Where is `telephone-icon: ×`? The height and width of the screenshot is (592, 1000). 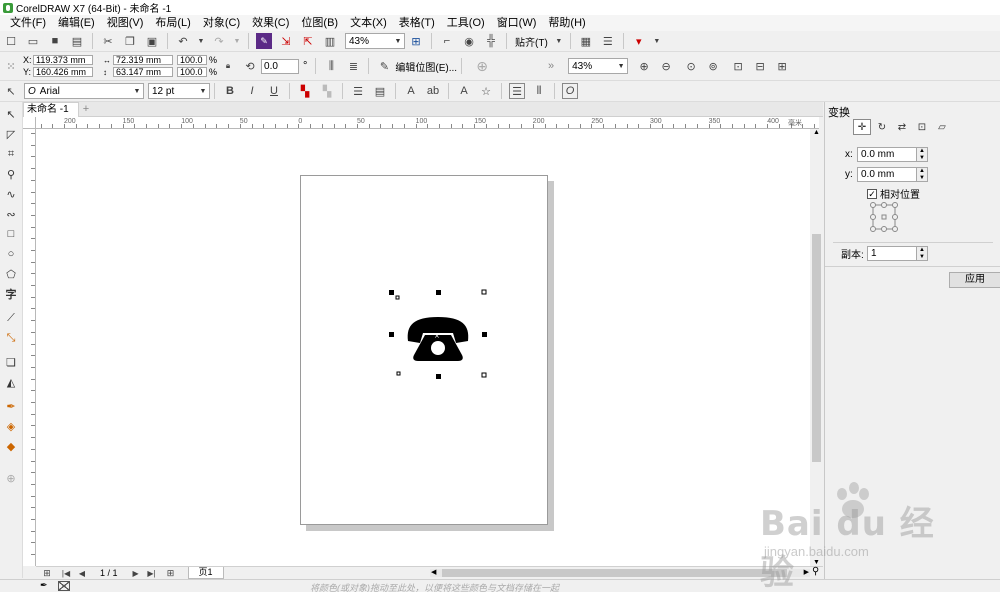 telephone-icon: × is located at coordinates (438, 339).